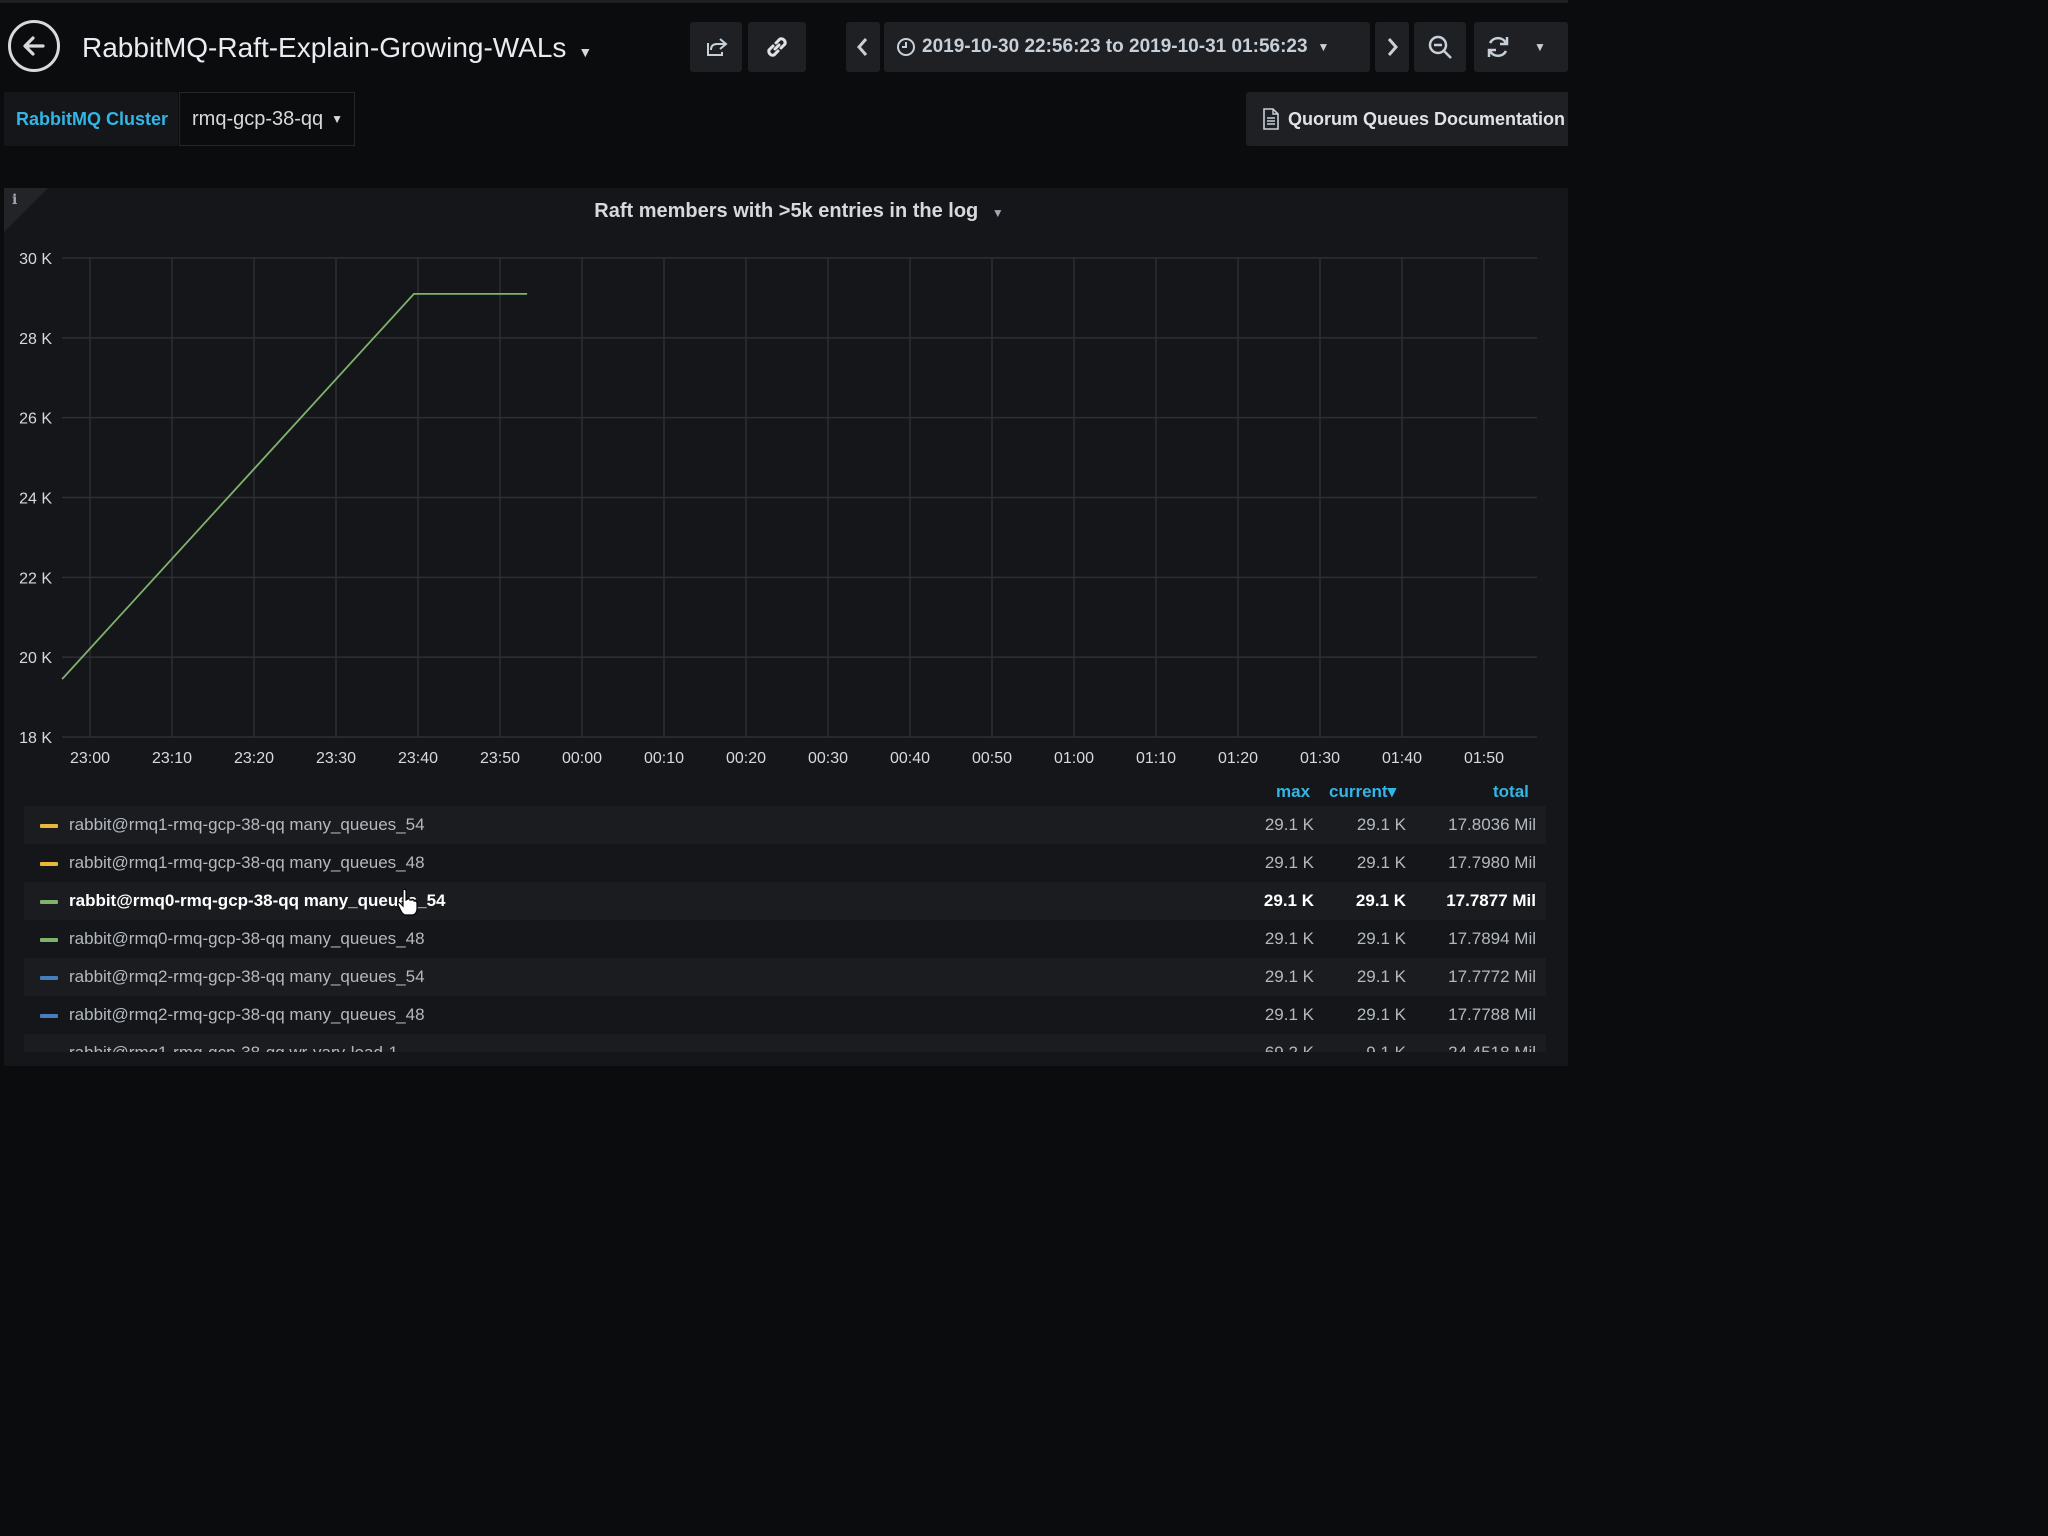 This screenshot has height=1536, width=2048. Describe the element at coordinates (1492, 824) in the screenshot. I see `legend-total-value: 17.8036 Mil` at that location.